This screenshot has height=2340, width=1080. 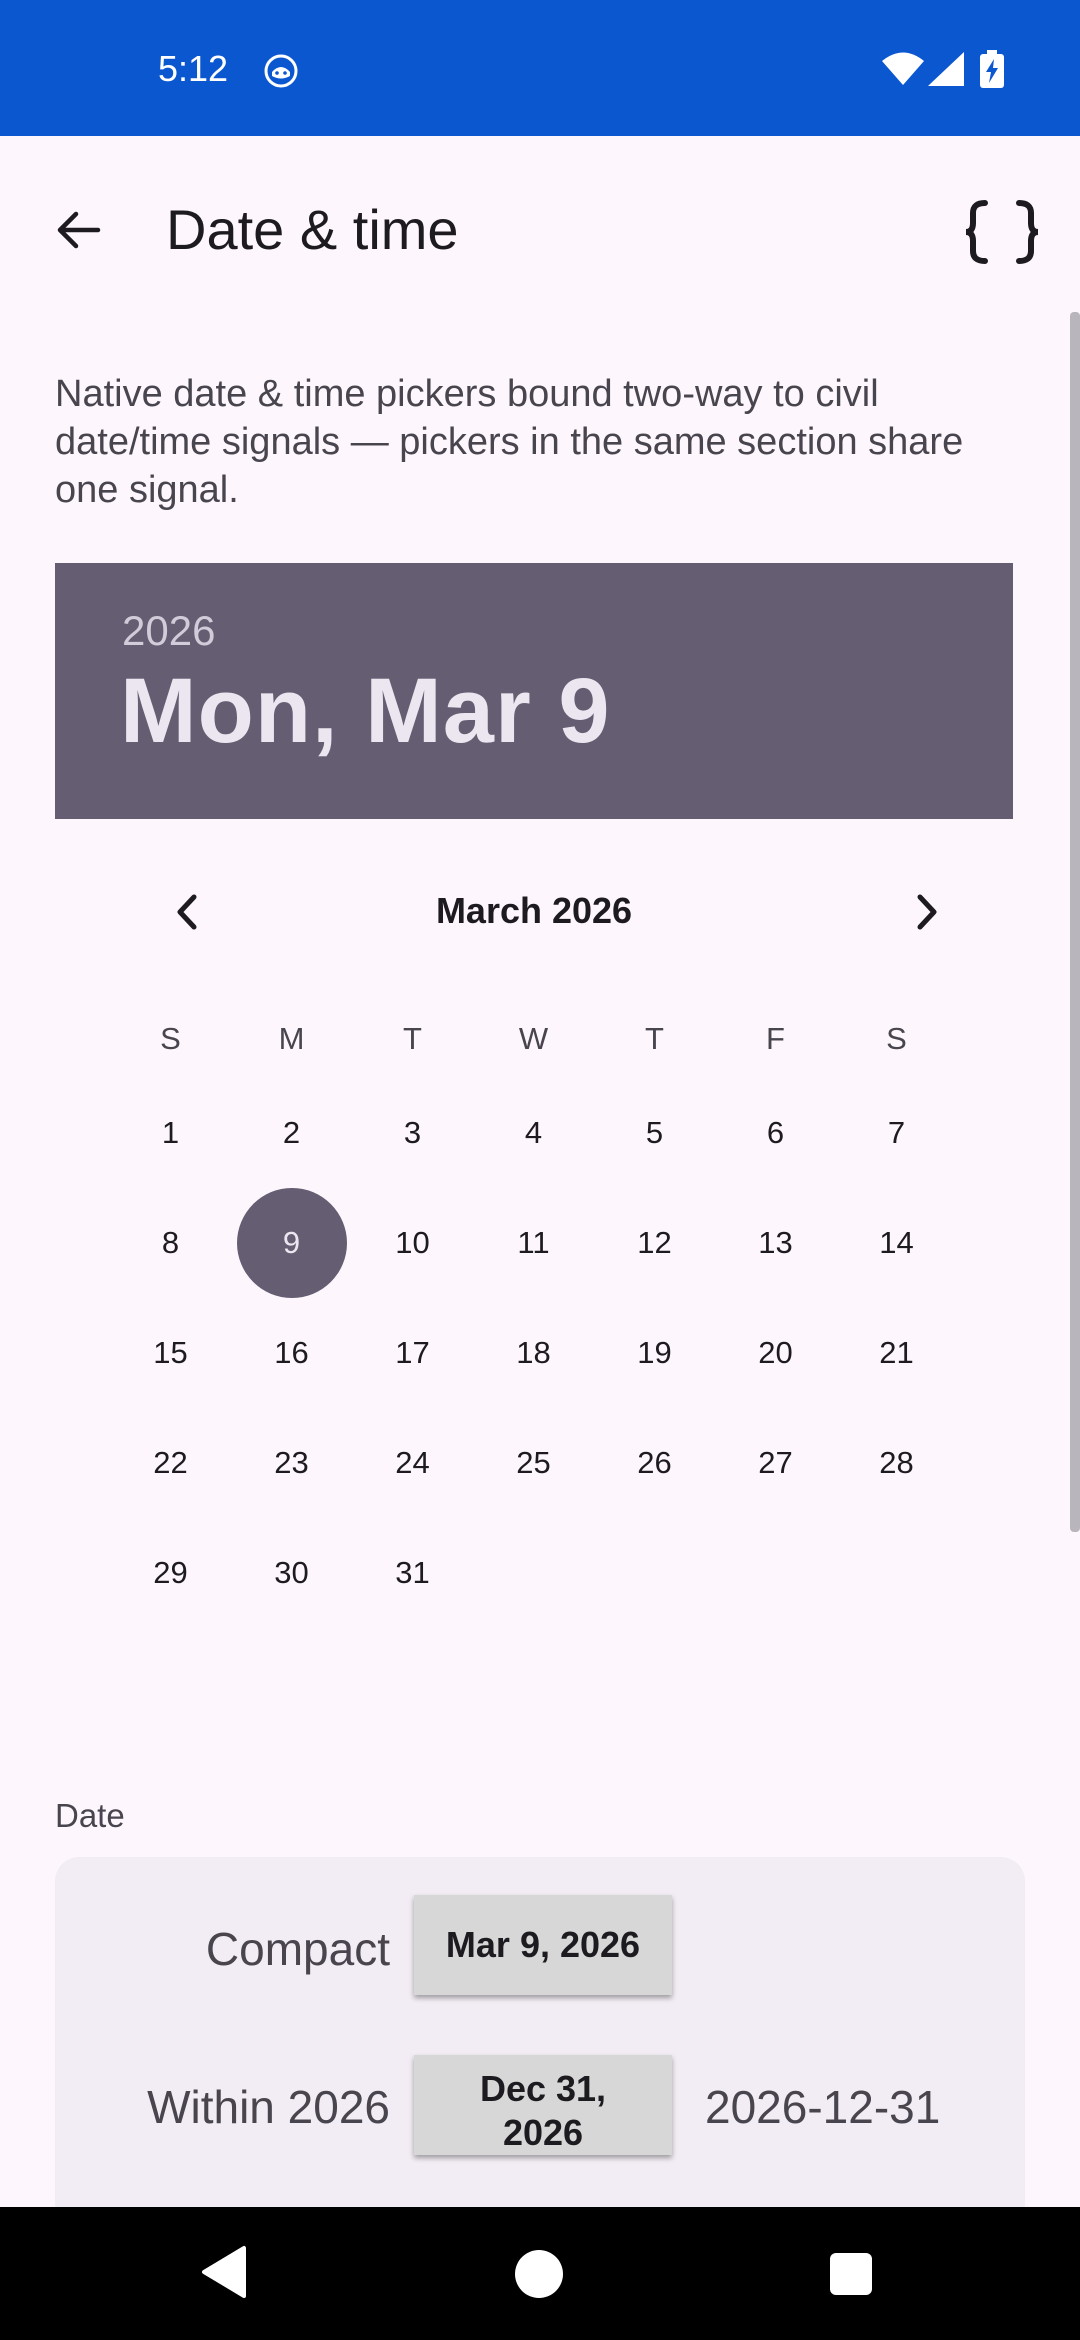 I want to click on month-navigation: March 2026, so click(x=534, y=912).